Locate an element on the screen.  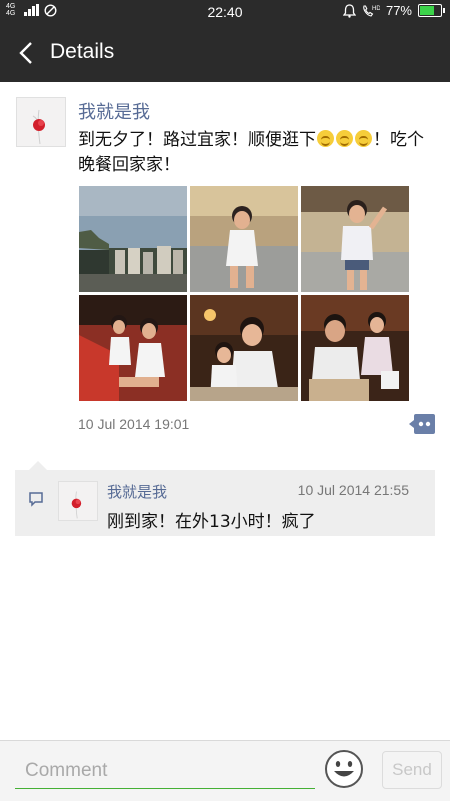
back-arrow-icon is located at coordinates (25, 53).